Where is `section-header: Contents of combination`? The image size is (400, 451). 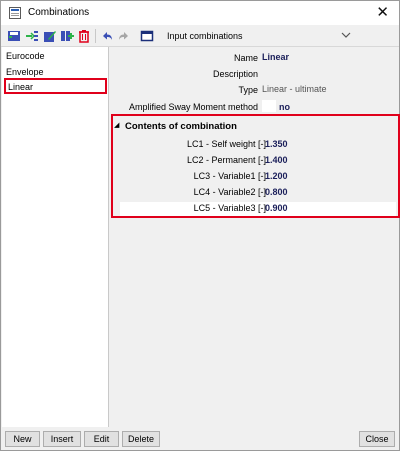 section-header: Contents of combination is located at coordinates (181, 126).